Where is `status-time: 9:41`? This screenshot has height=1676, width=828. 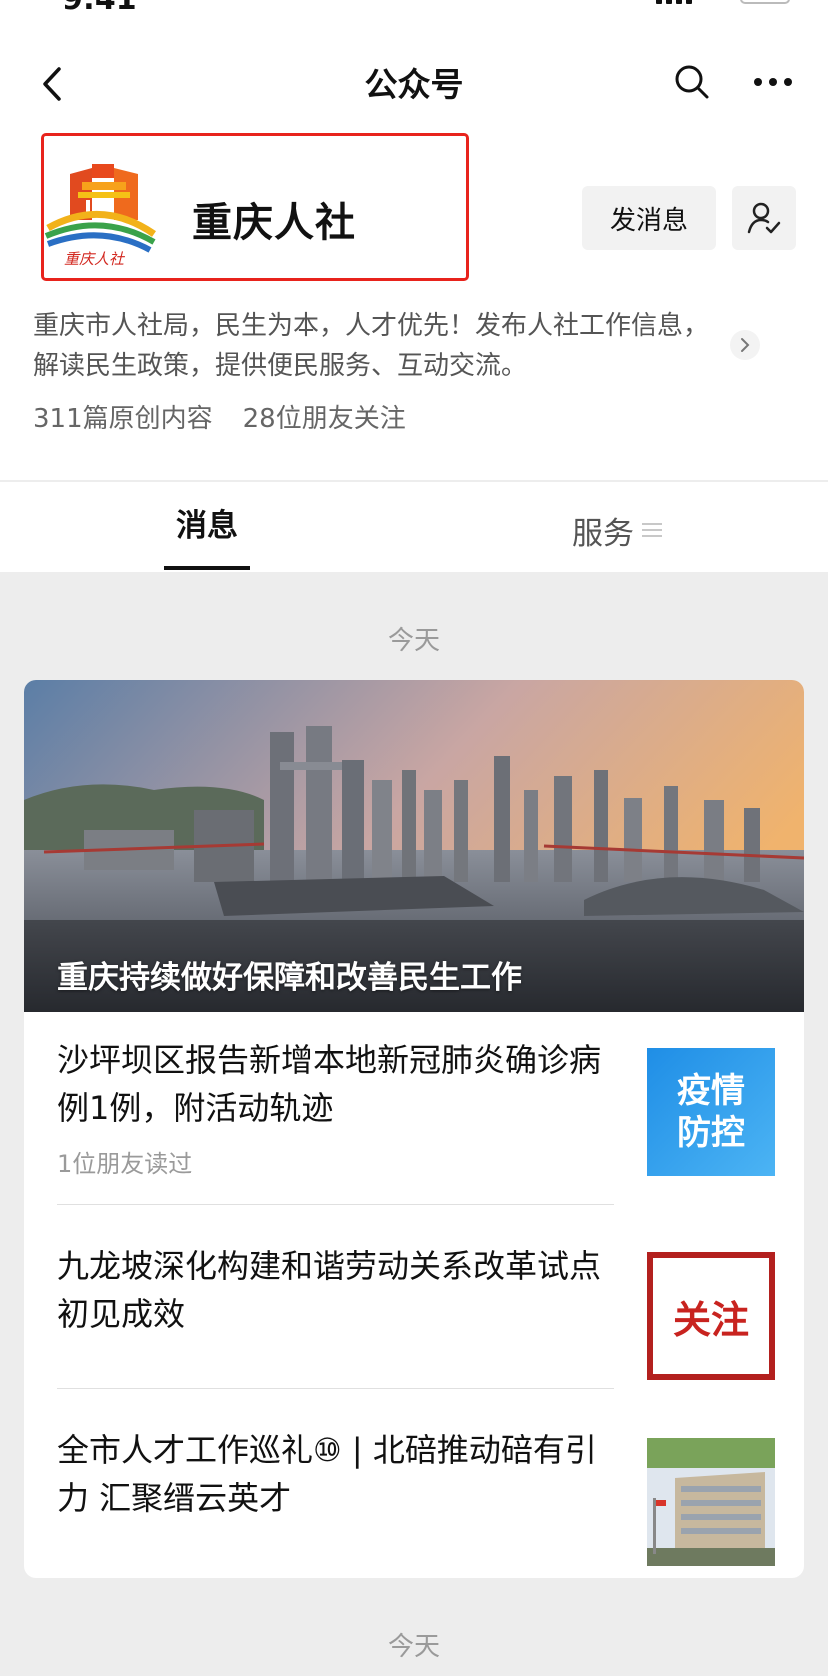 status-time: 9:41 is located at coordinates (99, 8).